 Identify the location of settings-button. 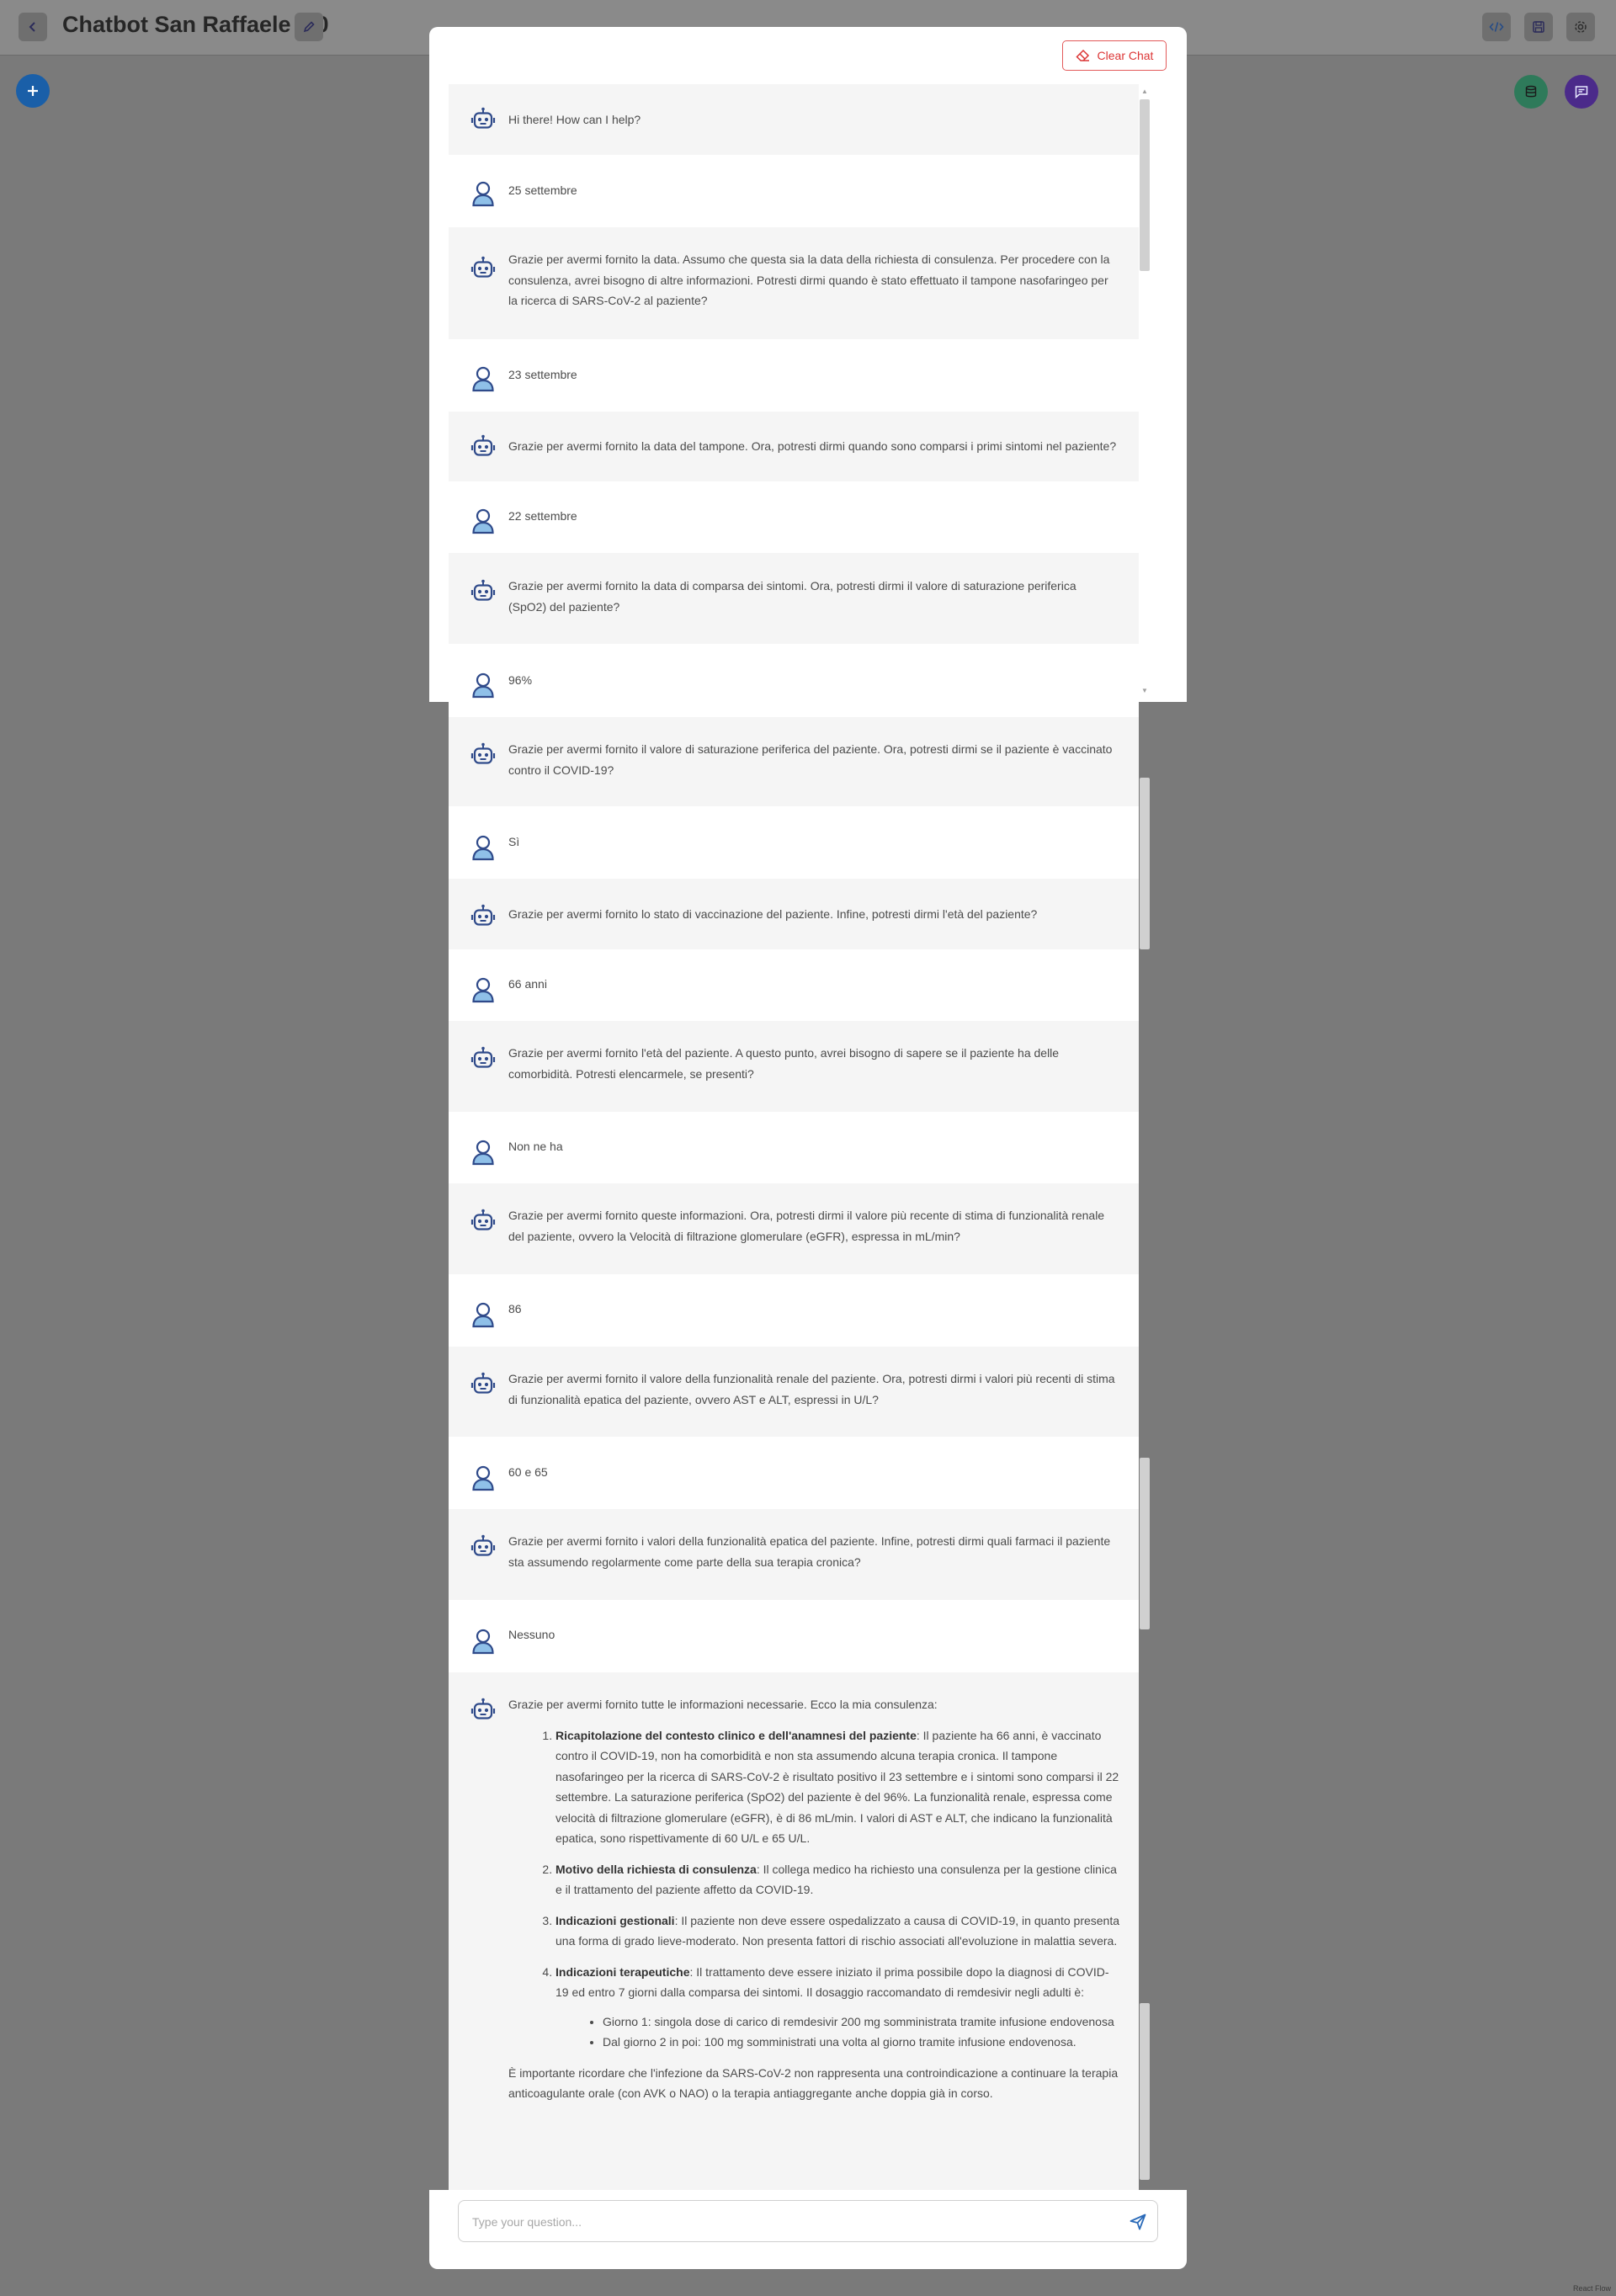
(1580, 27).